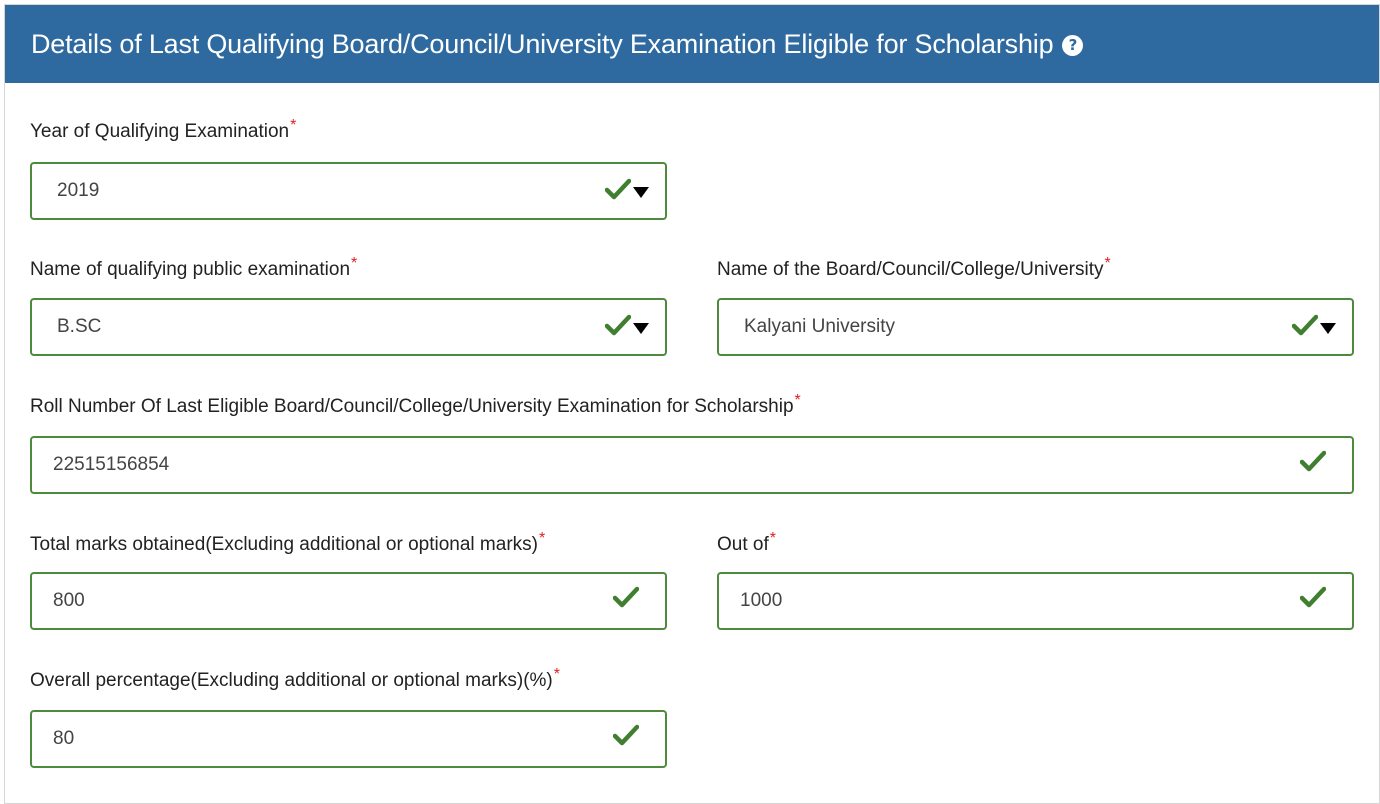 The image size is (1380, 804). I want to click on total-marks-value: 800, so click(69, 600).